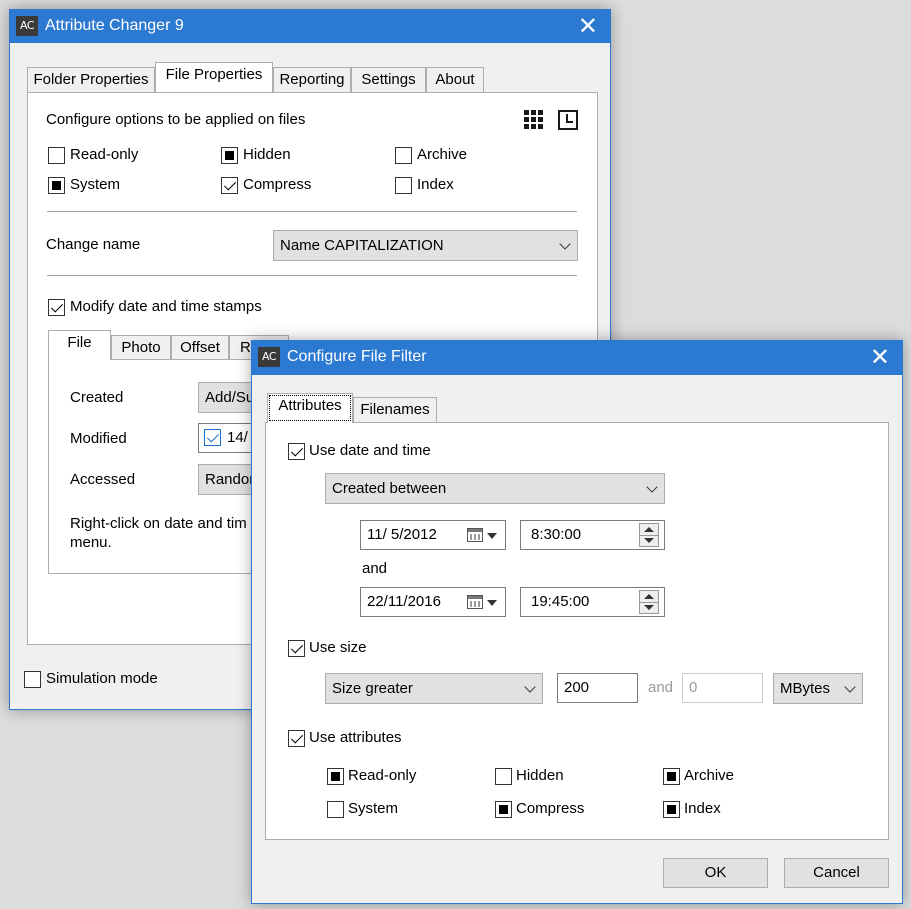 The width and height of the screenshot is (911, 909). Describe the element at coordinates (97, 397) in the screenshot. I see `created-label: Created` at that location.